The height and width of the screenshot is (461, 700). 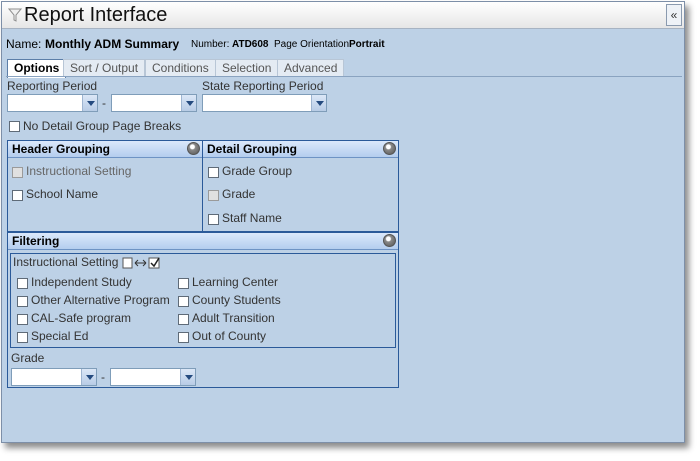 What do you see at coordinates (154, 103) in the screenshot?
I see `reporting-period-end-select` at bounding box center [154, 103].